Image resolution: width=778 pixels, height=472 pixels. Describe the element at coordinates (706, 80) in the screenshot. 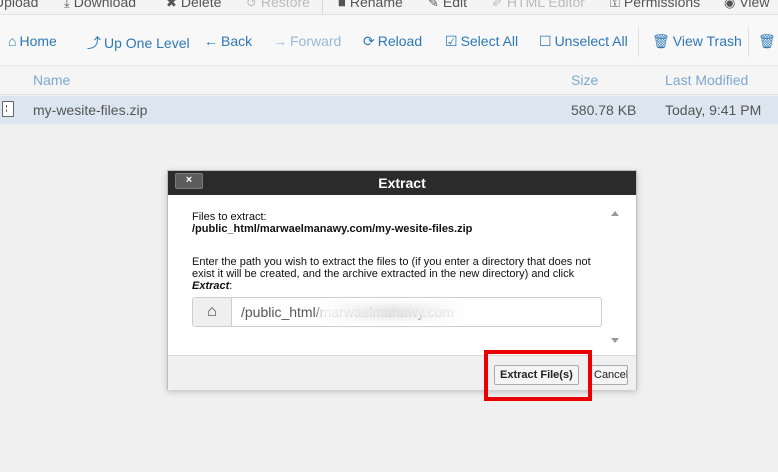

I see `column-header-last-modified: Last Modified` at that location.